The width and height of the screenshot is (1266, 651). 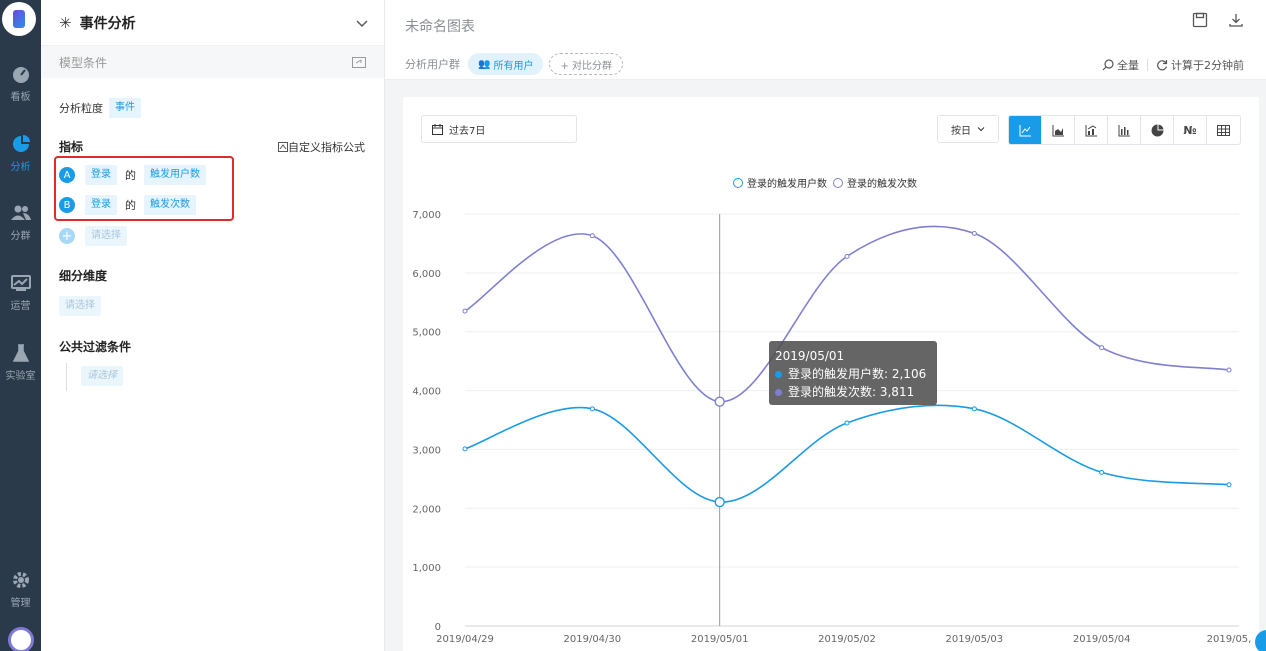 What do you see at coordinates (426, 333) in the screenshot?
I see `y-tick-label: 5,000` at bounding box center [426, 333].